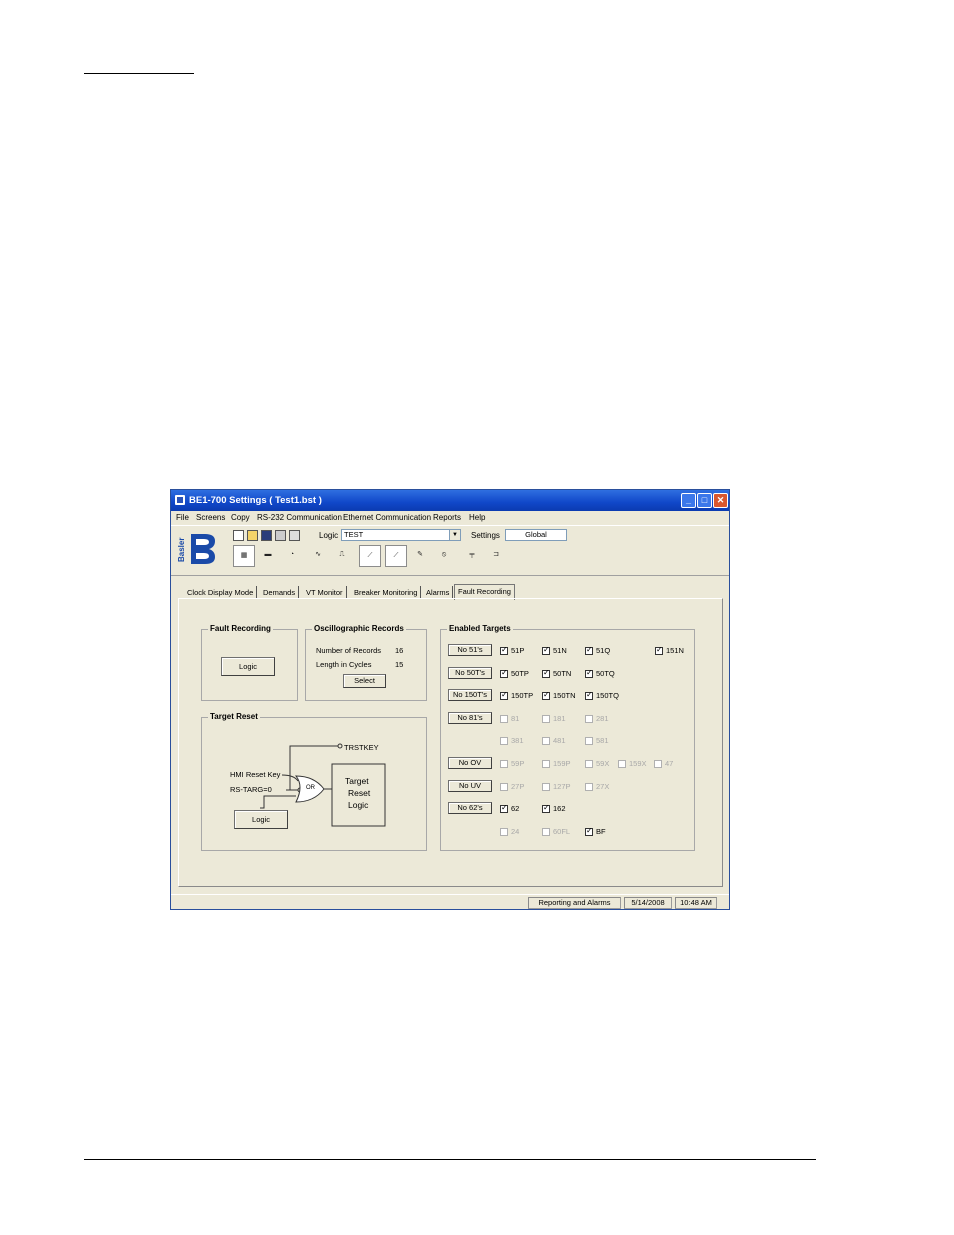 The height and width of the screenshot is (1235, 954). Describe the element at coordinates (450, 500) in the screenshot. I see `title-bar: BE1-700 Settings ( Test1.bst ) _ □ ✕` at that location.